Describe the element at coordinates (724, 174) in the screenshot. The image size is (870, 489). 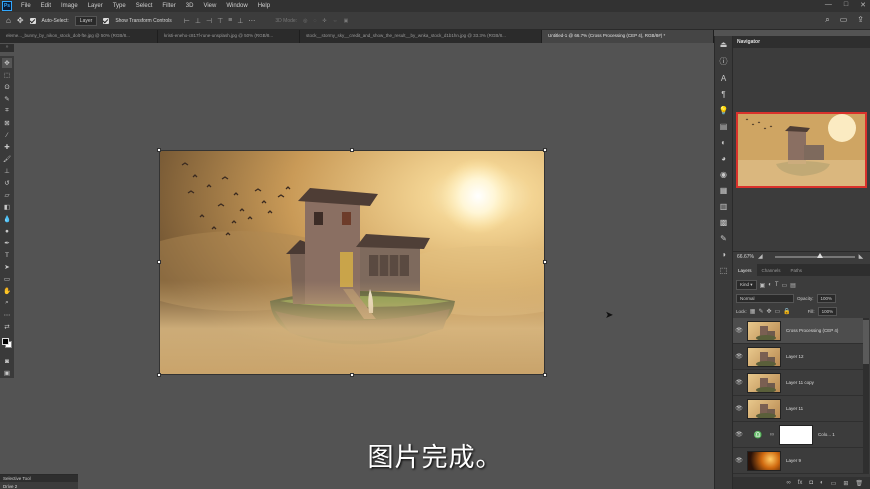
I see `color-panel-icon: ◉` at that location.